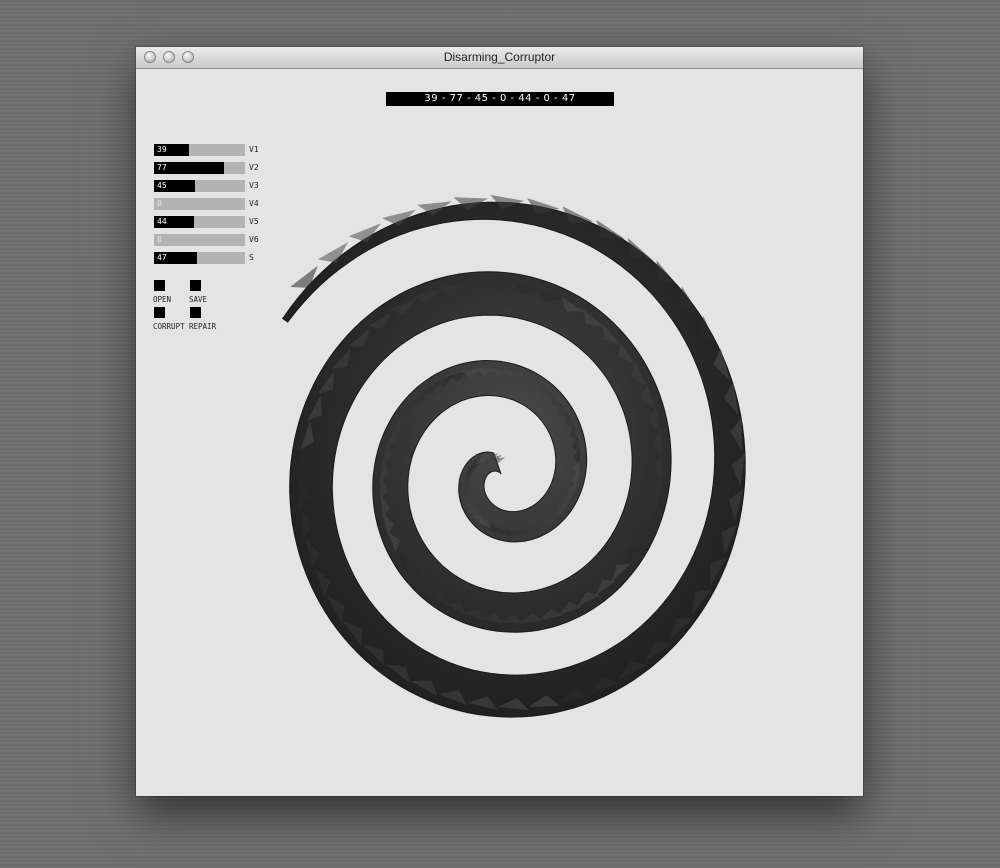  What do you see at coordinates (195, 285) in the screenshot?
I see `save-button` at bounding box center [195, 285].